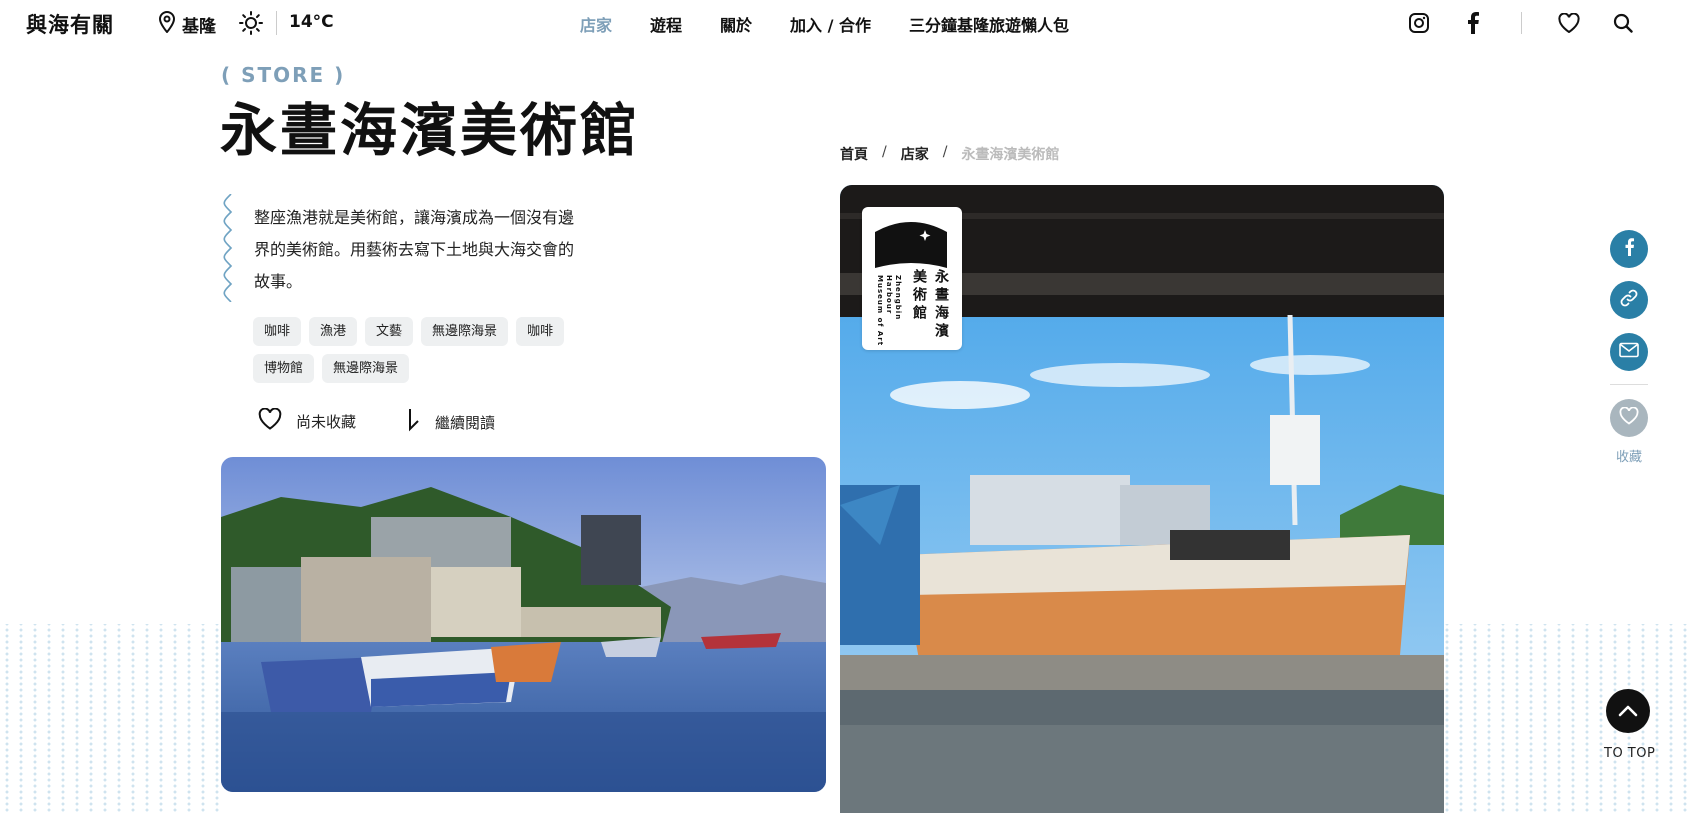 The height and width of the screenshot is (813, 1689). What do you see at coordinates (523, 624) in the screenshot?
I see `harbor-photo` at bounding box center [523, 624].